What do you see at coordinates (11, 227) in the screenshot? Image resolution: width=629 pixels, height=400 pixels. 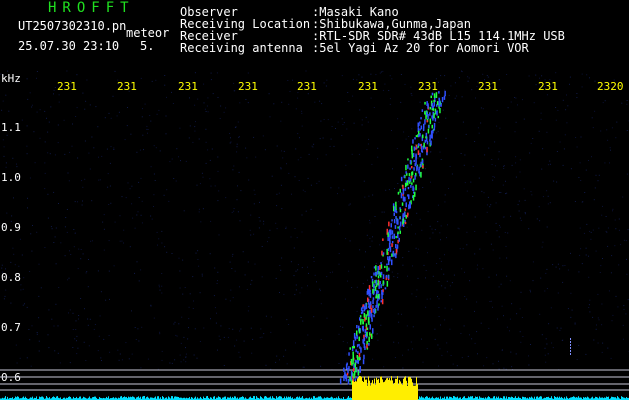 I see `y-tick-label: 0.9` at bounding box center [11, 227].